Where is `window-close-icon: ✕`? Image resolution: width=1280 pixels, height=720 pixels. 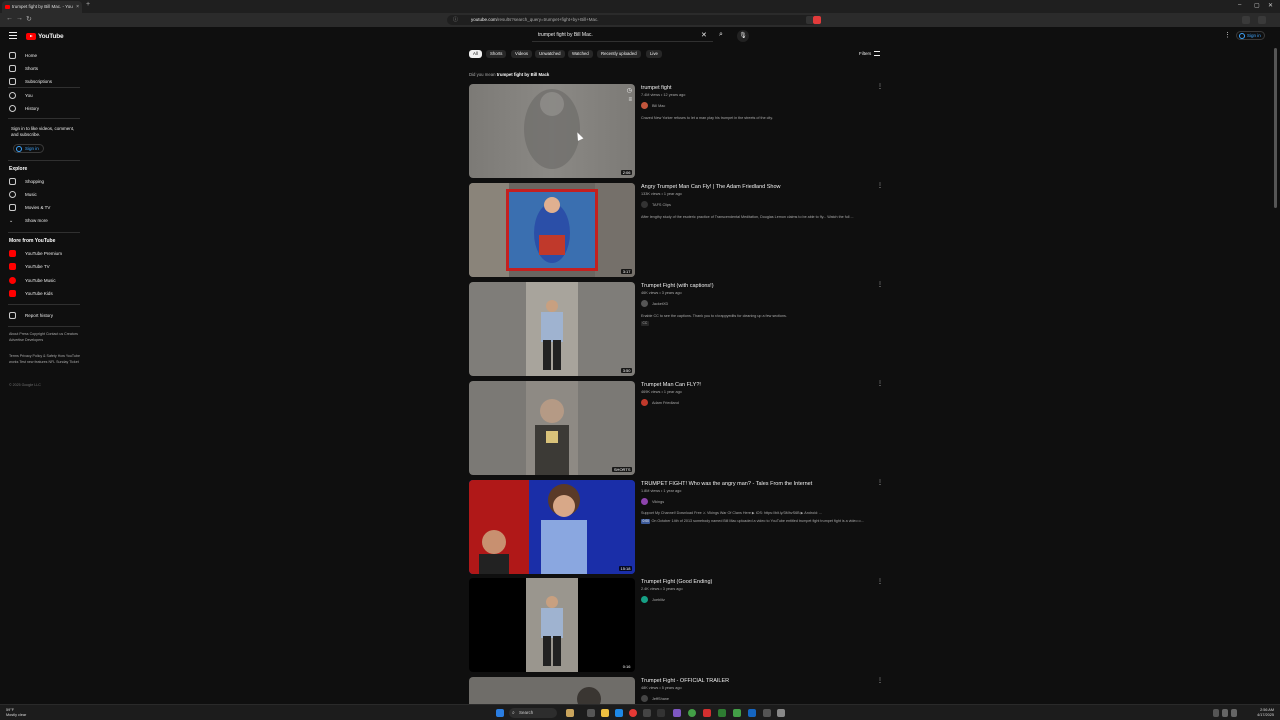
window-close-icon: ✕ is located at coordinates (1270, 5).